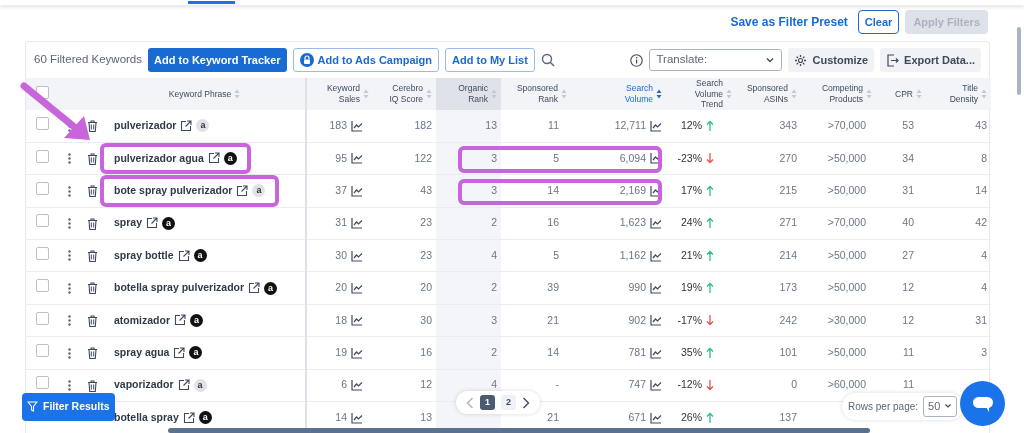 This screenshot has width=1024, height=433. What do you see at coordinates (547, 60) in the screenshot?
I see `search-icon` at bounding box center [547, 60].